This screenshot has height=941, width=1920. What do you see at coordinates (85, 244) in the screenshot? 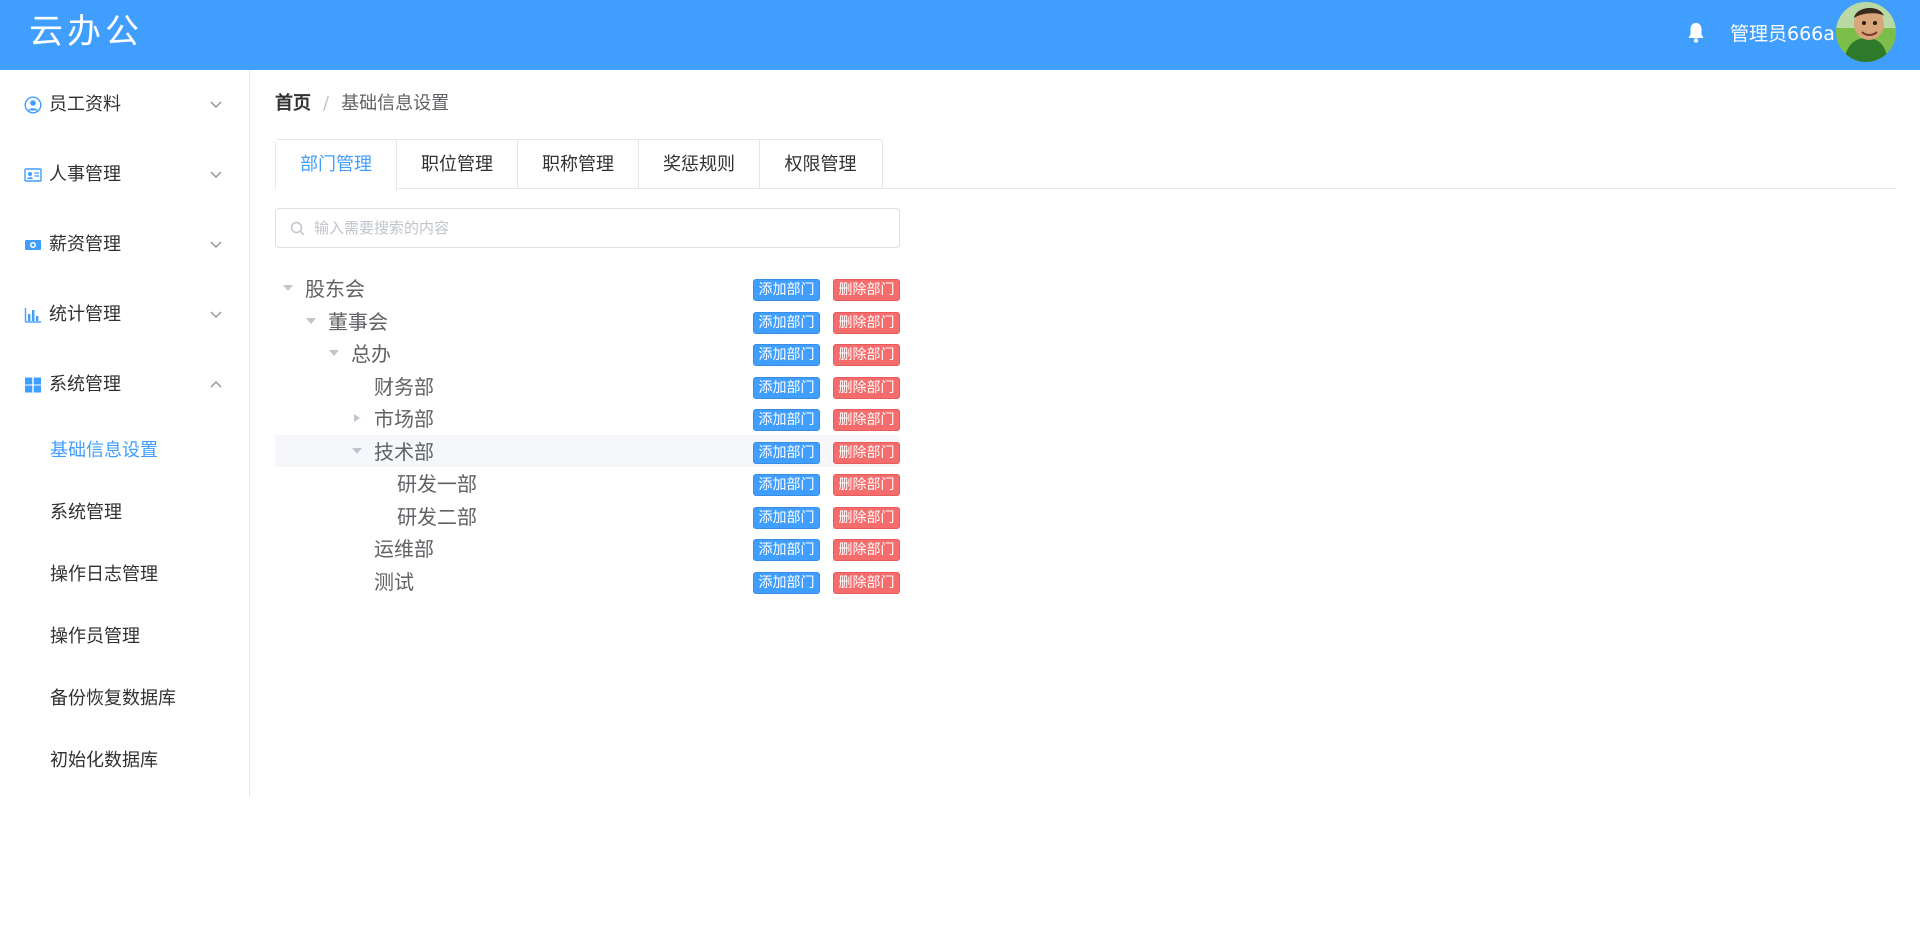
I see `sidebar-item-label: 薪资管理` at bounding box center [85, 244].